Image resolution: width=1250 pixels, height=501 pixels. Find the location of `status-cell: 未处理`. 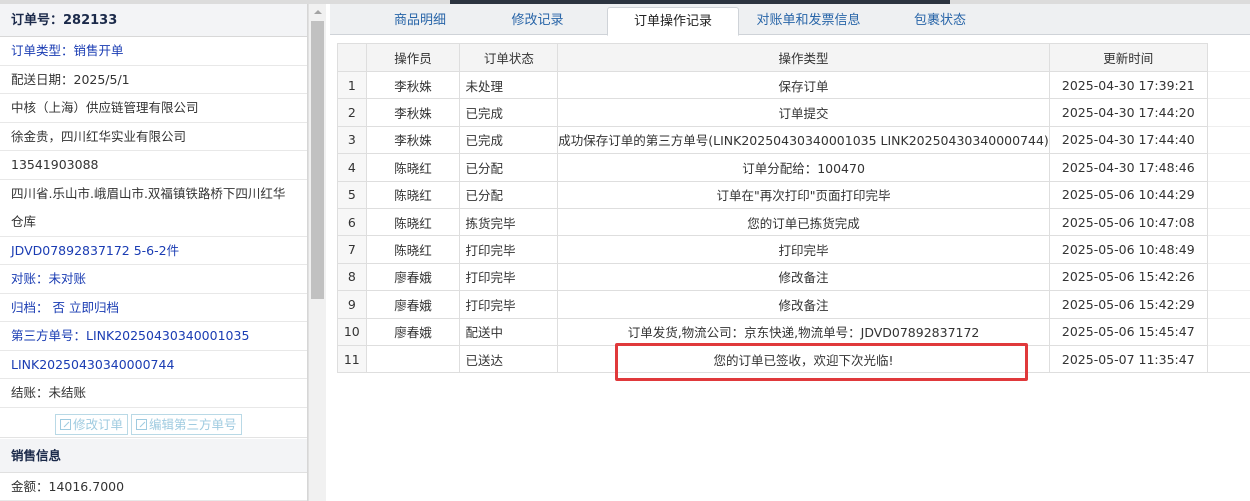

status-cell: 未处理 is located at coordinates (509, 85).